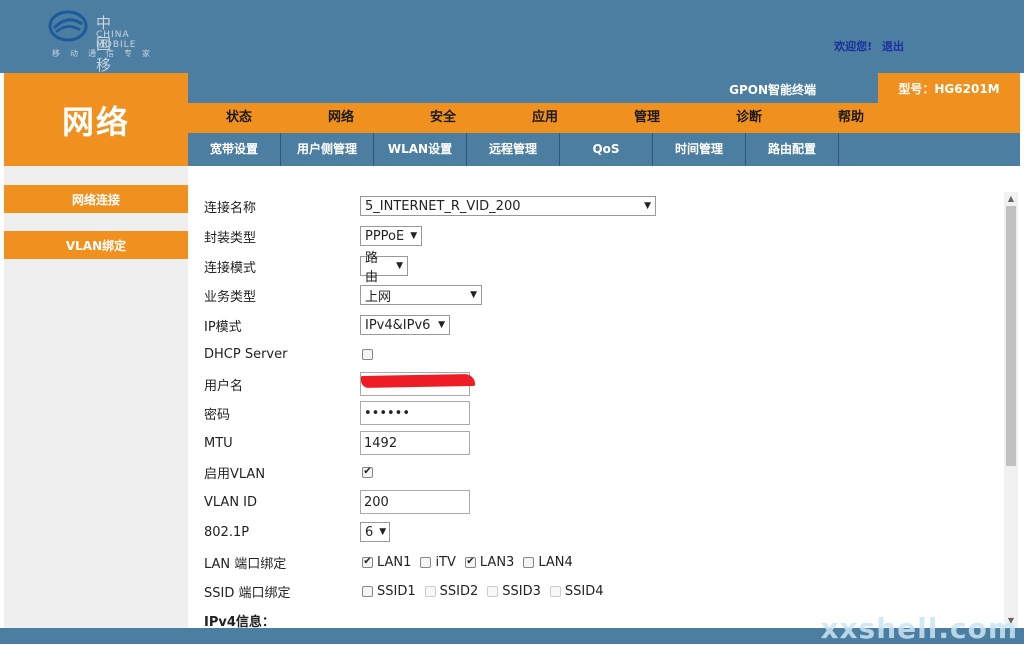  Describe the element at coordinates (239, 118) in the screenshot. I see `nav-status: 状态` at that location.